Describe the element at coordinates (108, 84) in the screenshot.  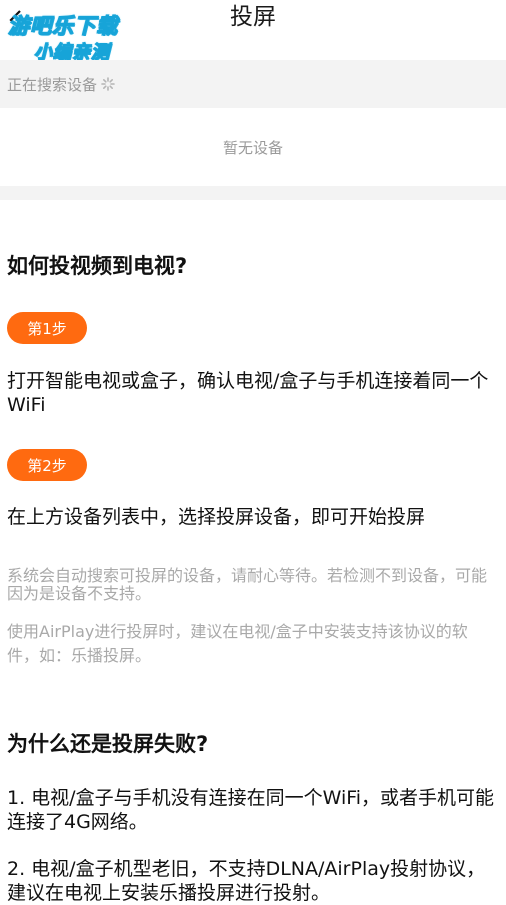
I see `loading-spinner-icon` at that location.